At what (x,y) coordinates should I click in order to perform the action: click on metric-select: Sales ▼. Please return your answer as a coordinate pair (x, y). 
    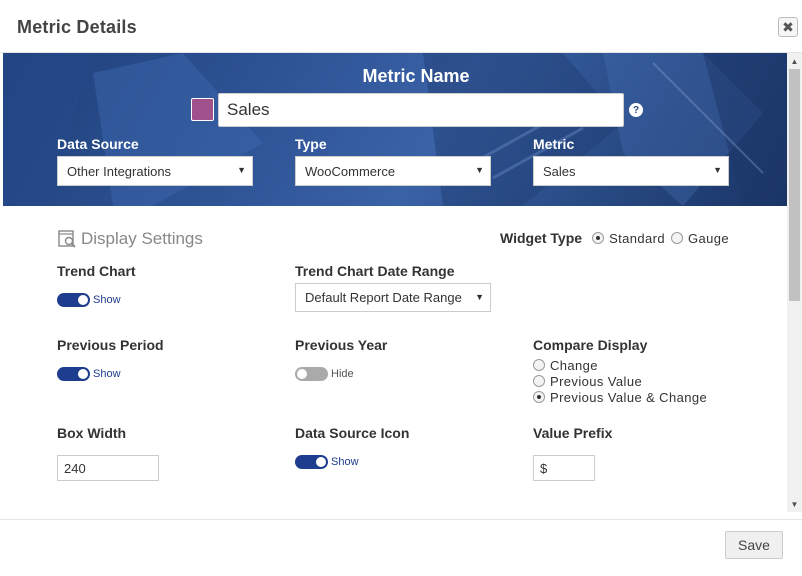
    Looking at the image, I should click on (631, 171).